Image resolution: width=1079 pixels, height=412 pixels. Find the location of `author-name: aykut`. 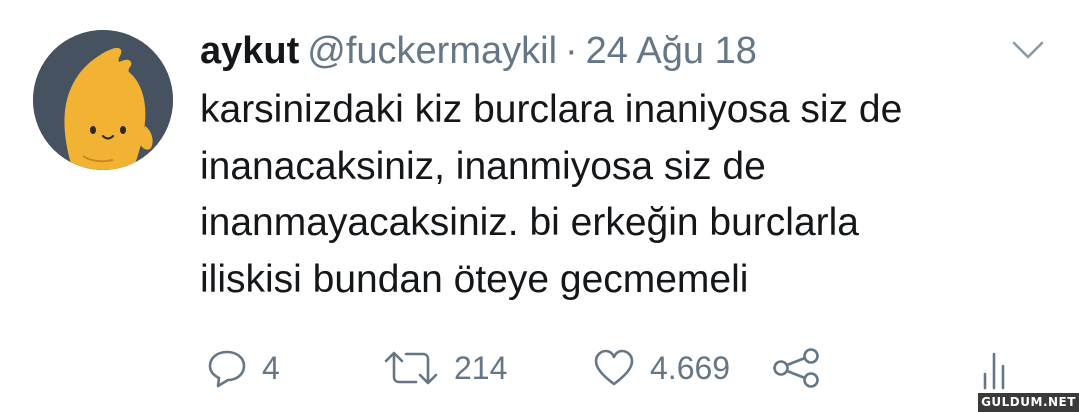

author-name: aykut is located at coordinates (249, 51).